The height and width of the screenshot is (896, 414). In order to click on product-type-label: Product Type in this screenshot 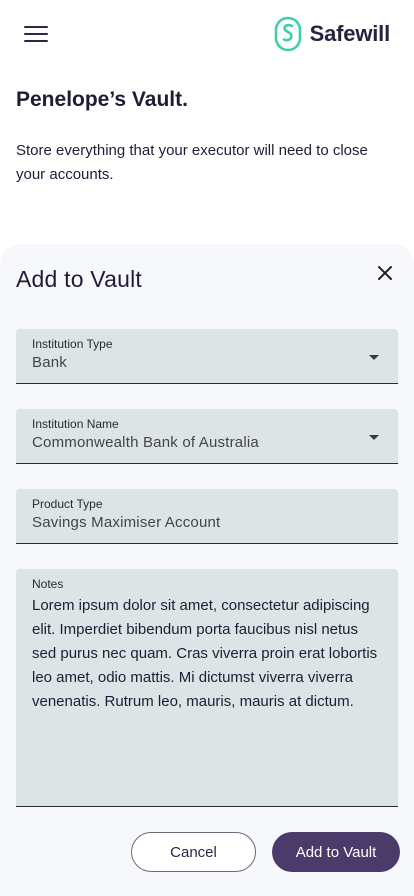, I will do `click(67, 504)`.